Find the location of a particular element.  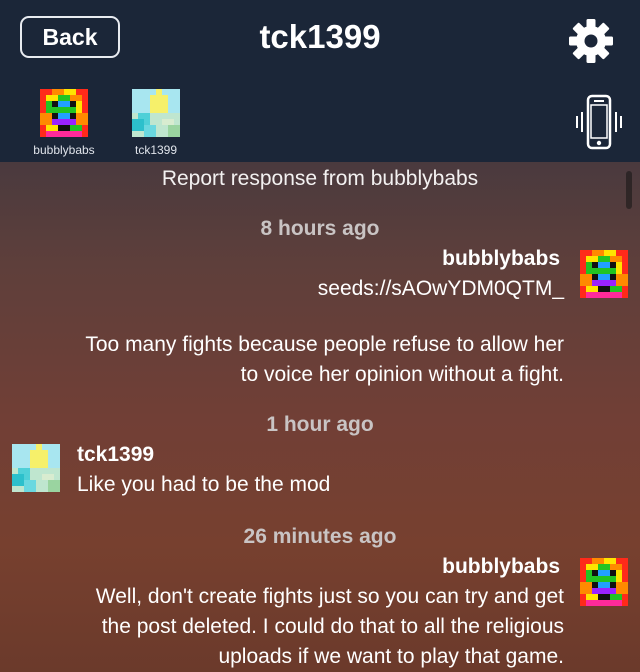

nav-bar: Back tck1399 is located at coordinates (320, 40).